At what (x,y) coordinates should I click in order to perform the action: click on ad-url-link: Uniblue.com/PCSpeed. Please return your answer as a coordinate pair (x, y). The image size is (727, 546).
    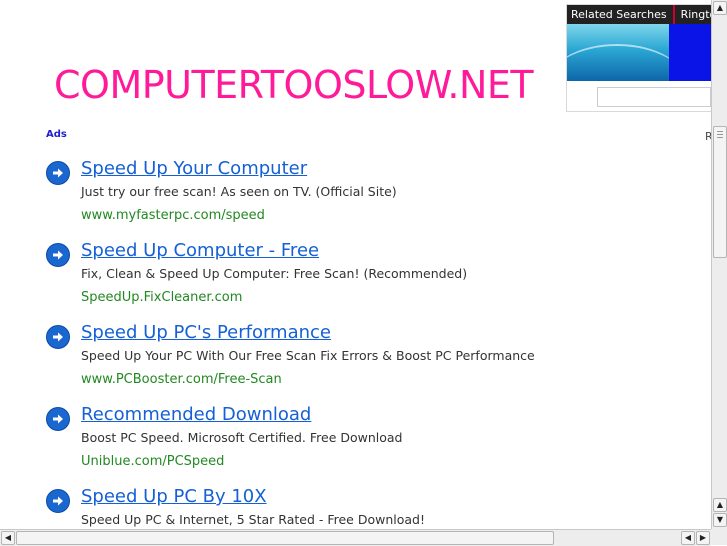
    Looking at the image, I should click on (152, 461).